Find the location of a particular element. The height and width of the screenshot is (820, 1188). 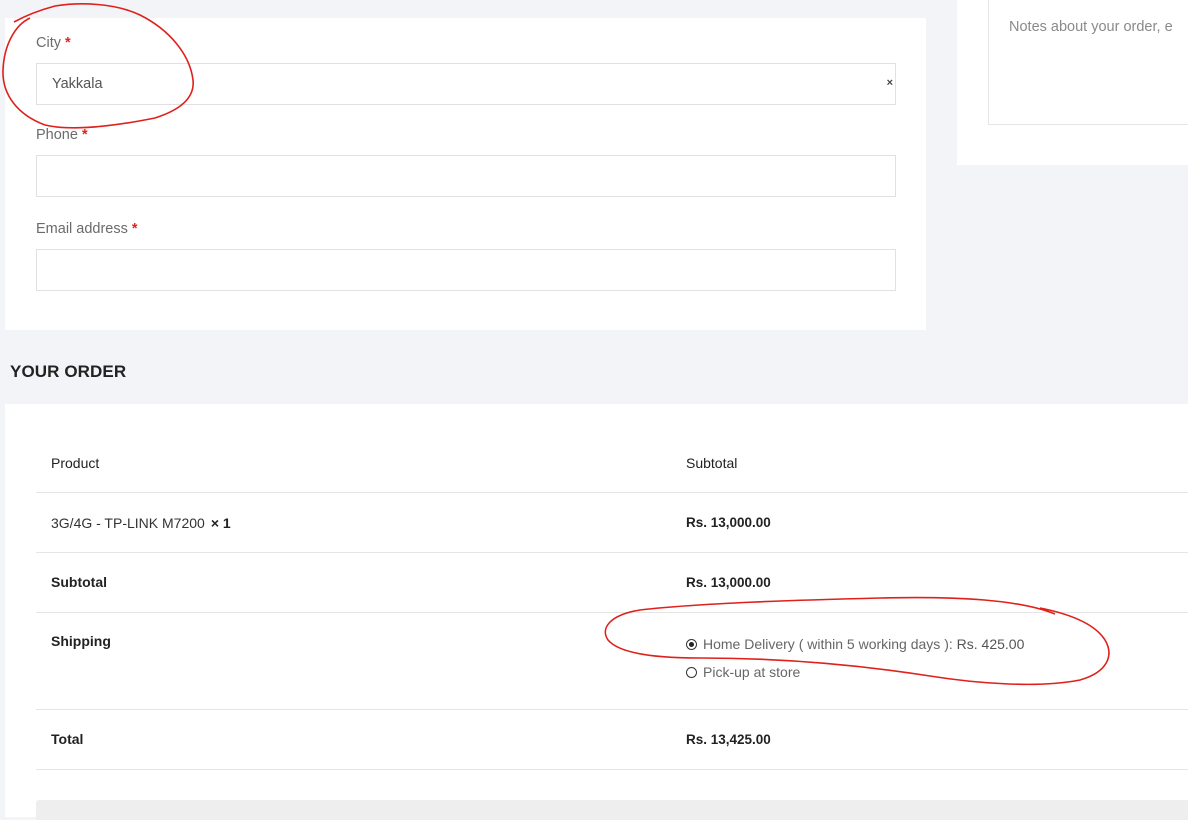

total-row: Total Rs. 13,425.00 is located at coordinates (612, 740).